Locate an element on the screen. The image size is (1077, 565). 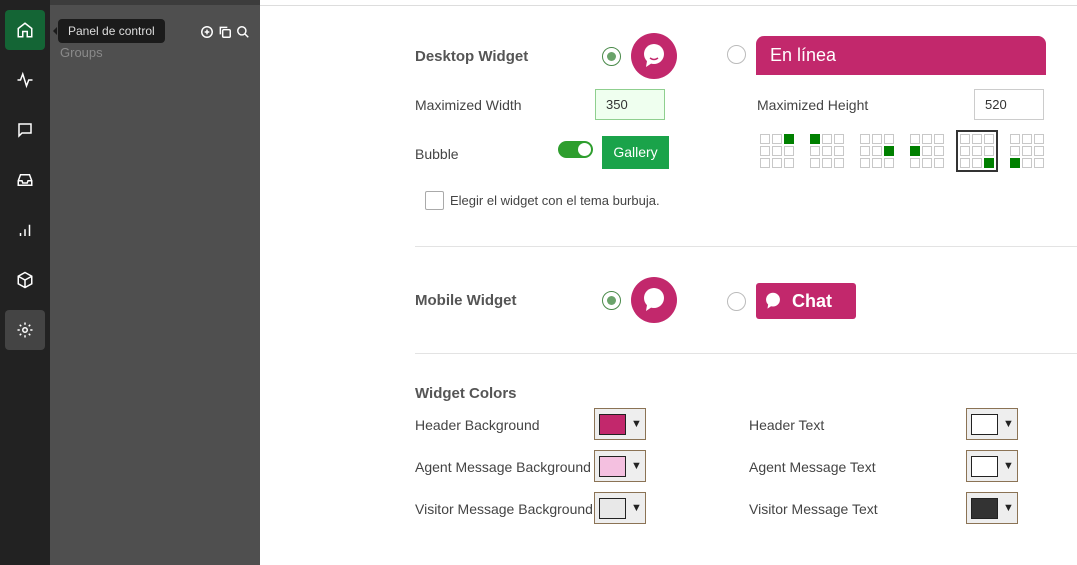
search-icon is located at coordinates (243, 32).